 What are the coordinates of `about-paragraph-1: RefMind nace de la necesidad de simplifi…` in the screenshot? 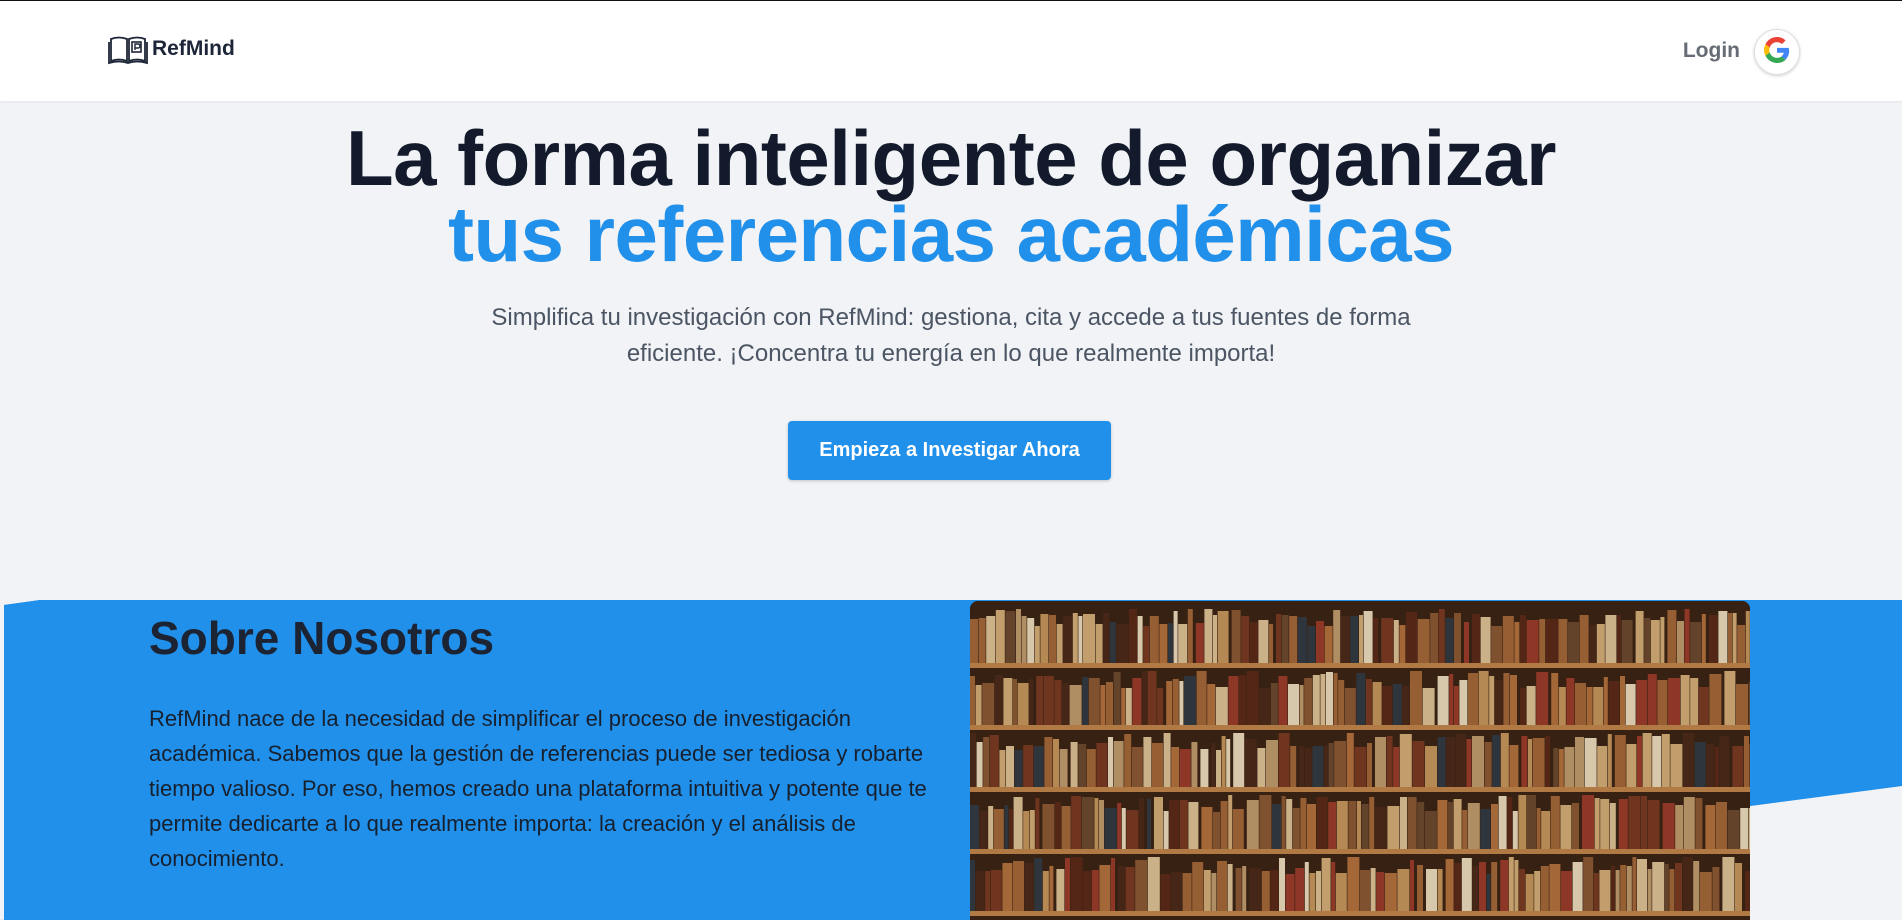 It's located at (538, 788).